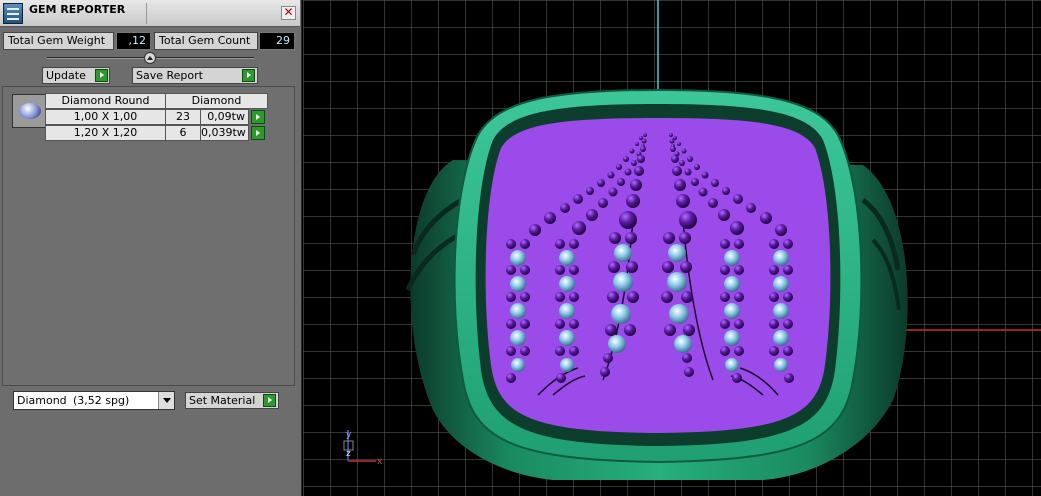 This screenshot has height=496, width=1041. Describe the element at coordinates (222, 400) in the screenshot. I see `set-material-label: Set Material` at that location.